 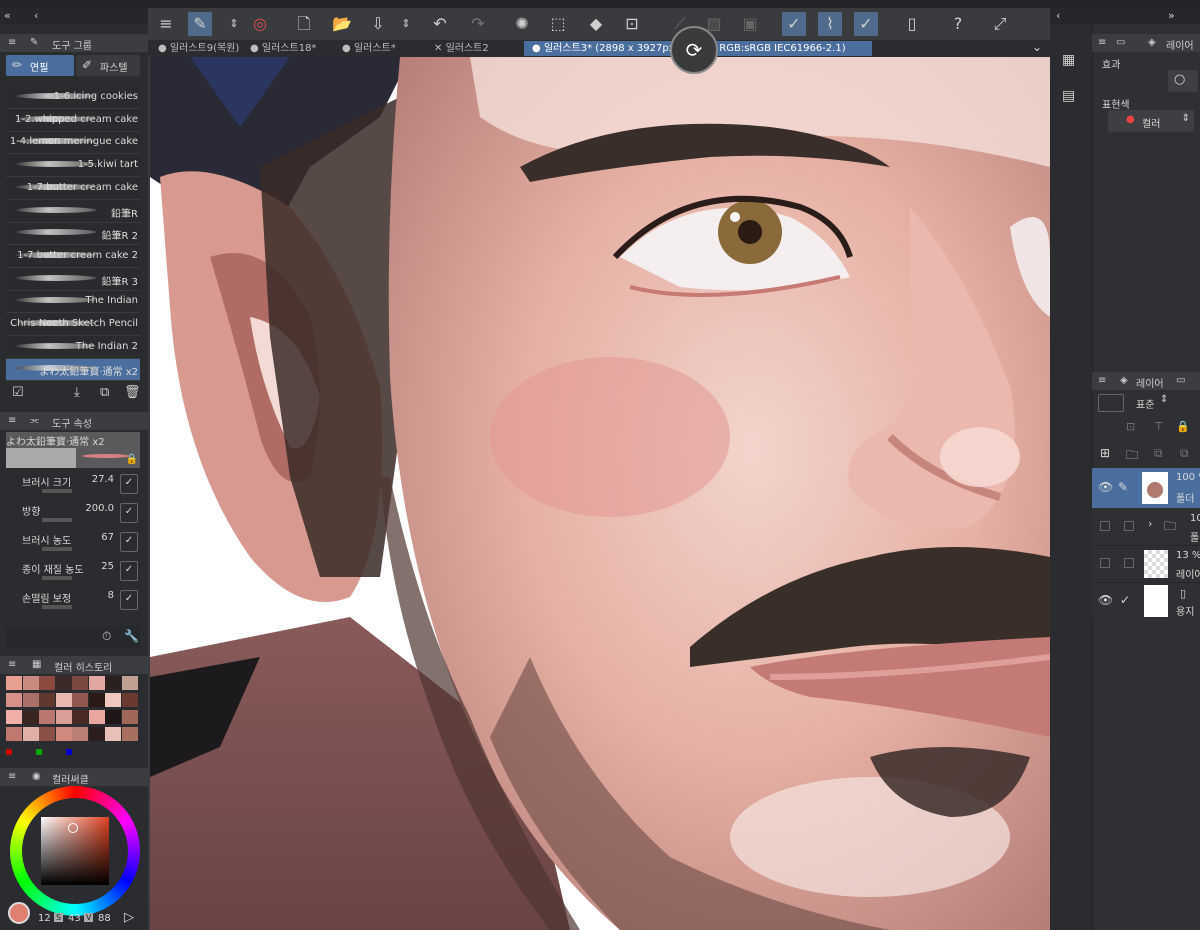 I want to click on rotate-view-icon: ⟳, so click(x=694, y=50).